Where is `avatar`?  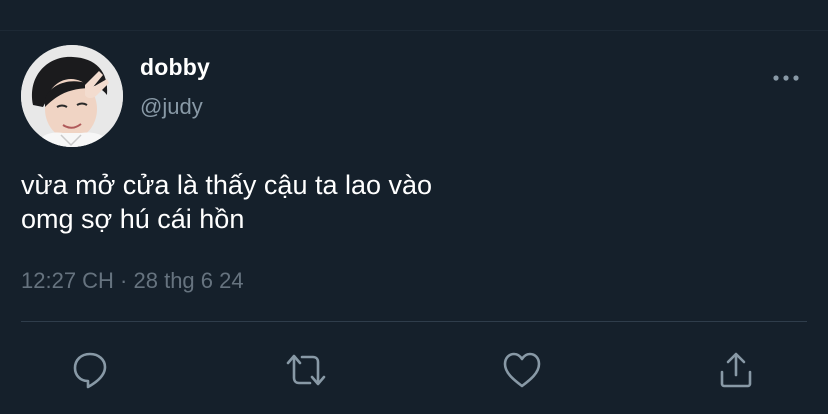
avatar is located at coordinates (72, 96).